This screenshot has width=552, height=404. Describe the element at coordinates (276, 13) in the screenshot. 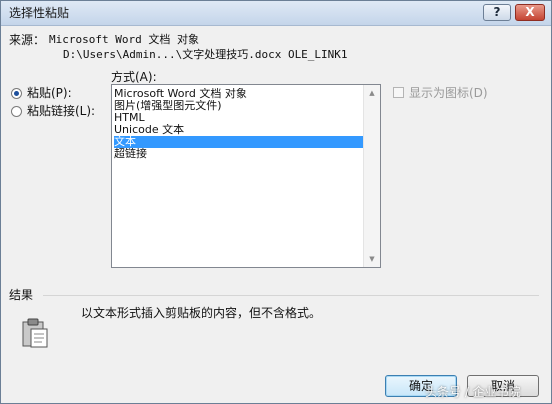

I see `title-bar: 选择性粘贴 ? X` at that location.